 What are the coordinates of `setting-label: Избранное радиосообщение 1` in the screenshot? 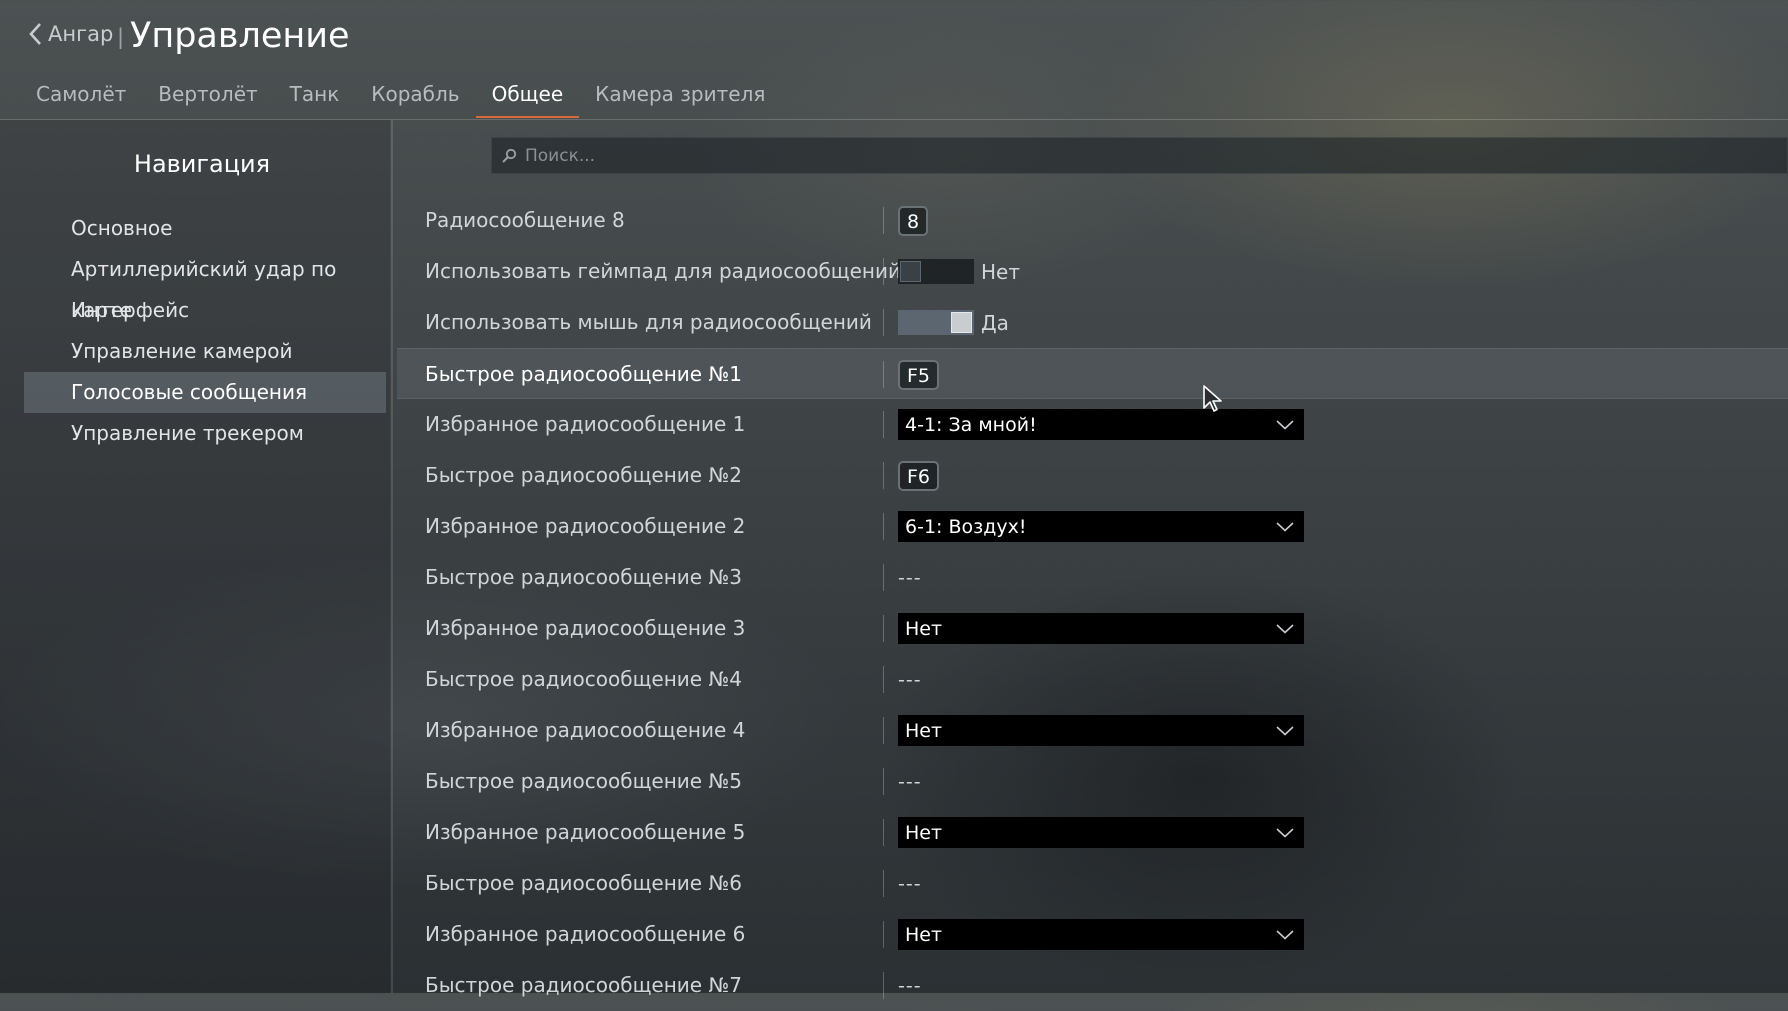 It's located at (585, 424).